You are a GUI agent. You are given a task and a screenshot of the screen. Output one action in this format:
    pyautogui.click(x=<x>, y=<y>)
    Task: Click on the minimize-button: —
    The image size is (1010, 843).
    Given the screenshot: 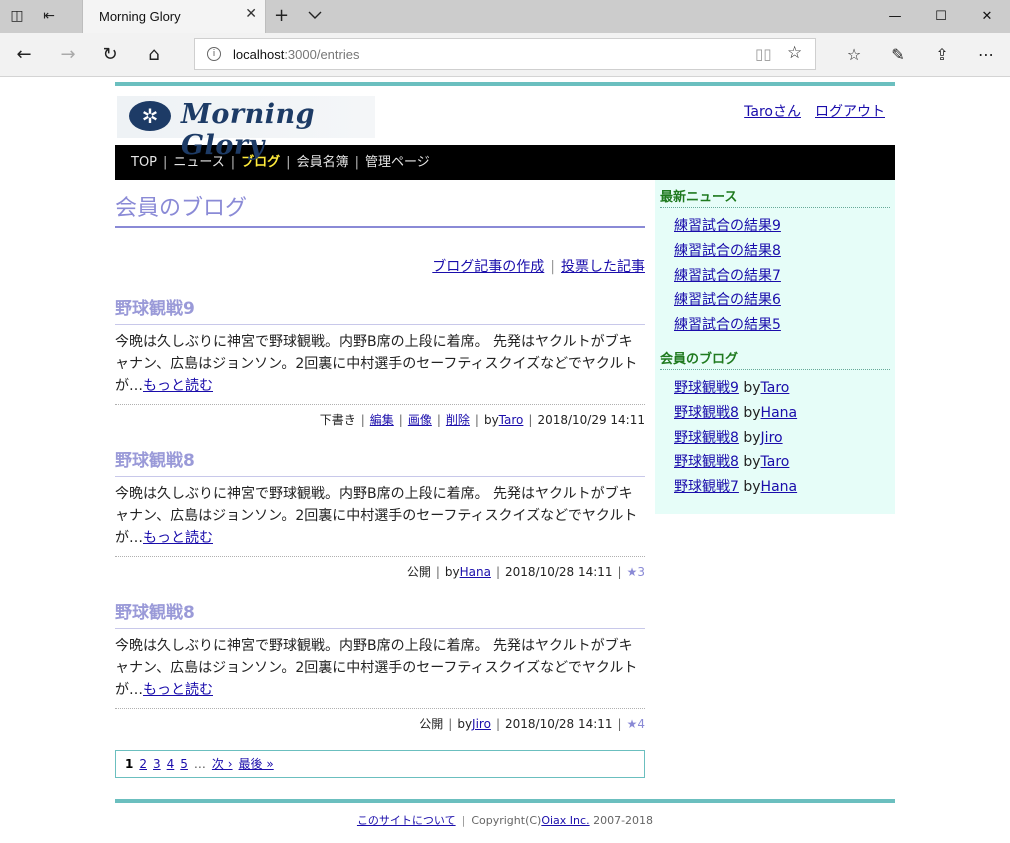 What is the action you would take?
    pyautogui.click(x=895, y=16)
    